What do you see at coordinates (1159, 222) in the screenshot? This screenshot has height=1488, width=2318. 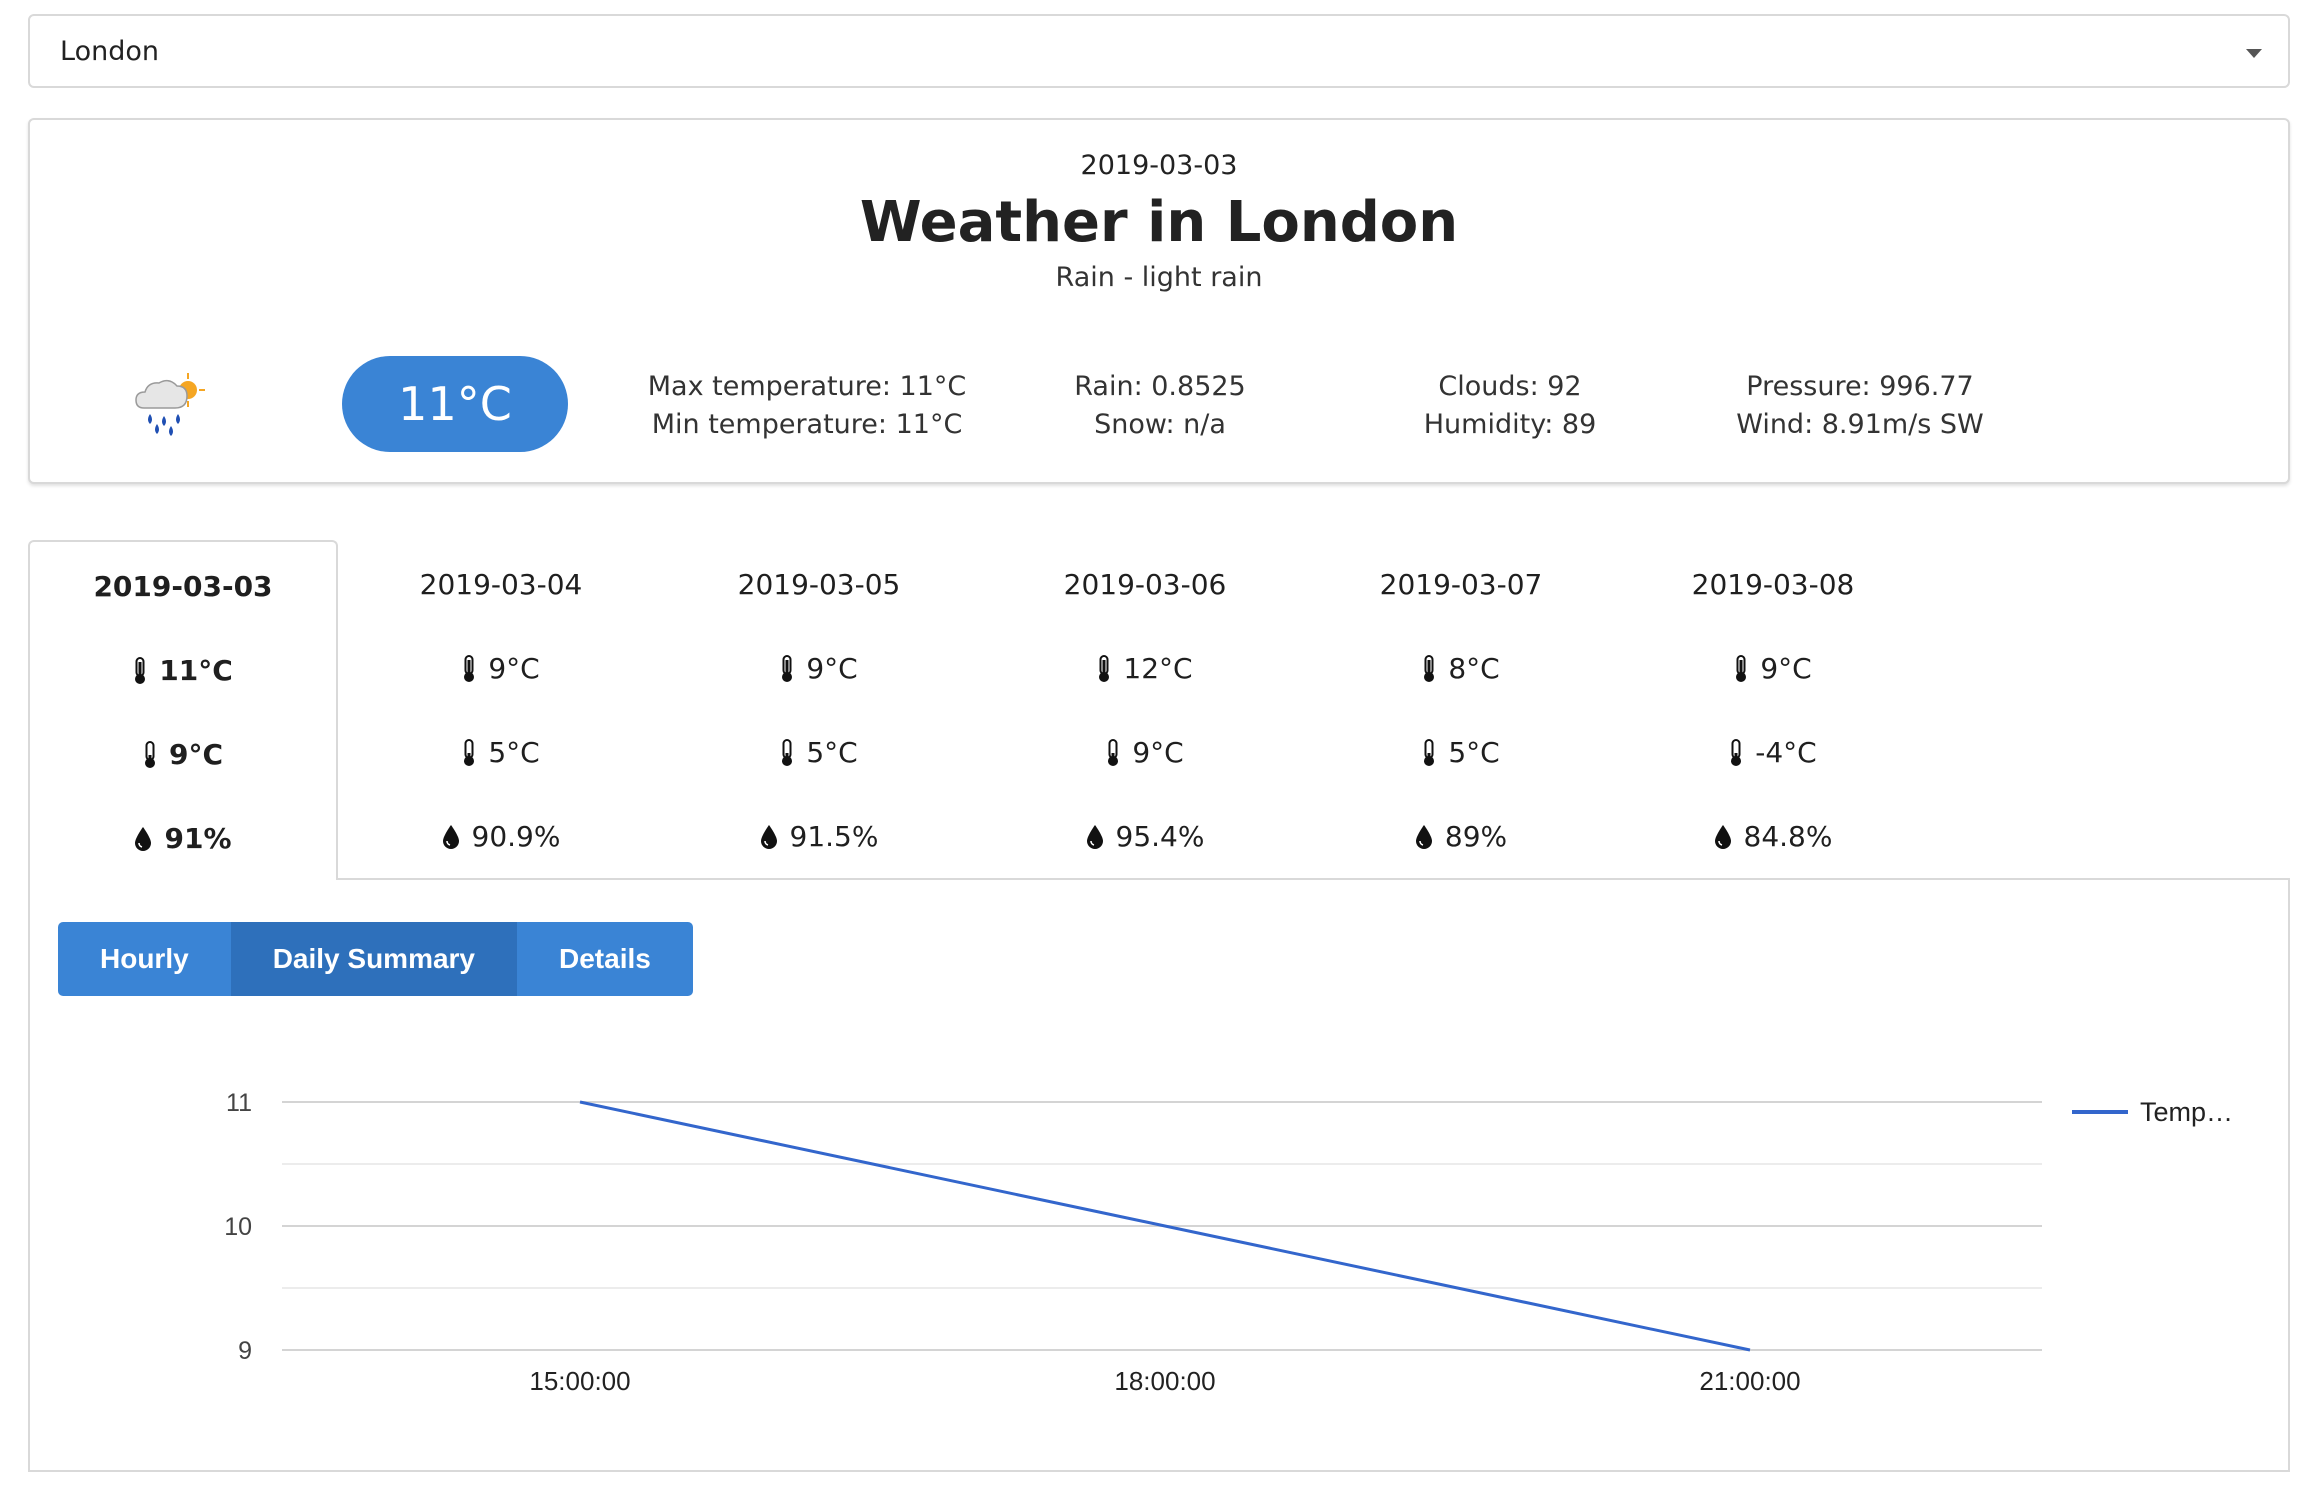 I see `page-title: Weather in London` at bounding box center [1159, 222].